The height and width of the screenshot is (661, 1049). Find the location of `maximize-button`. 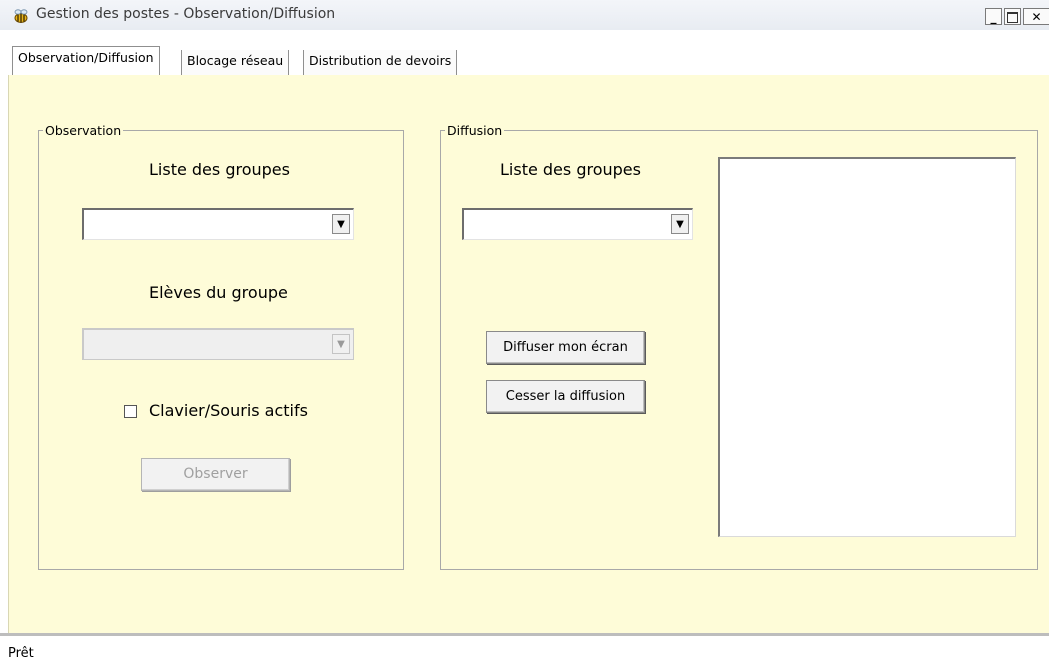

maximize-button is located at coordinates (1012, 16).